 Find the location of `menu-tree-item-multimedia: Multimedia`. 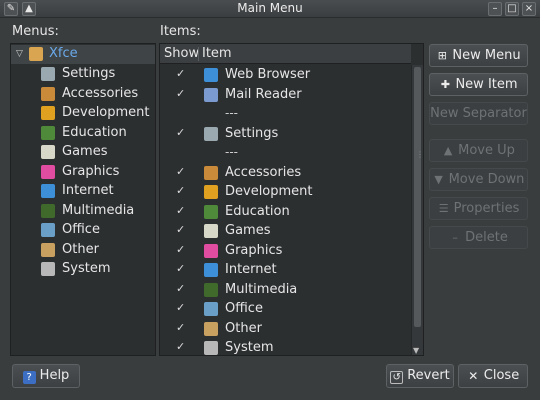

menu-tree-item-multimedia: Multimedia is located at coordinates (83, 211).